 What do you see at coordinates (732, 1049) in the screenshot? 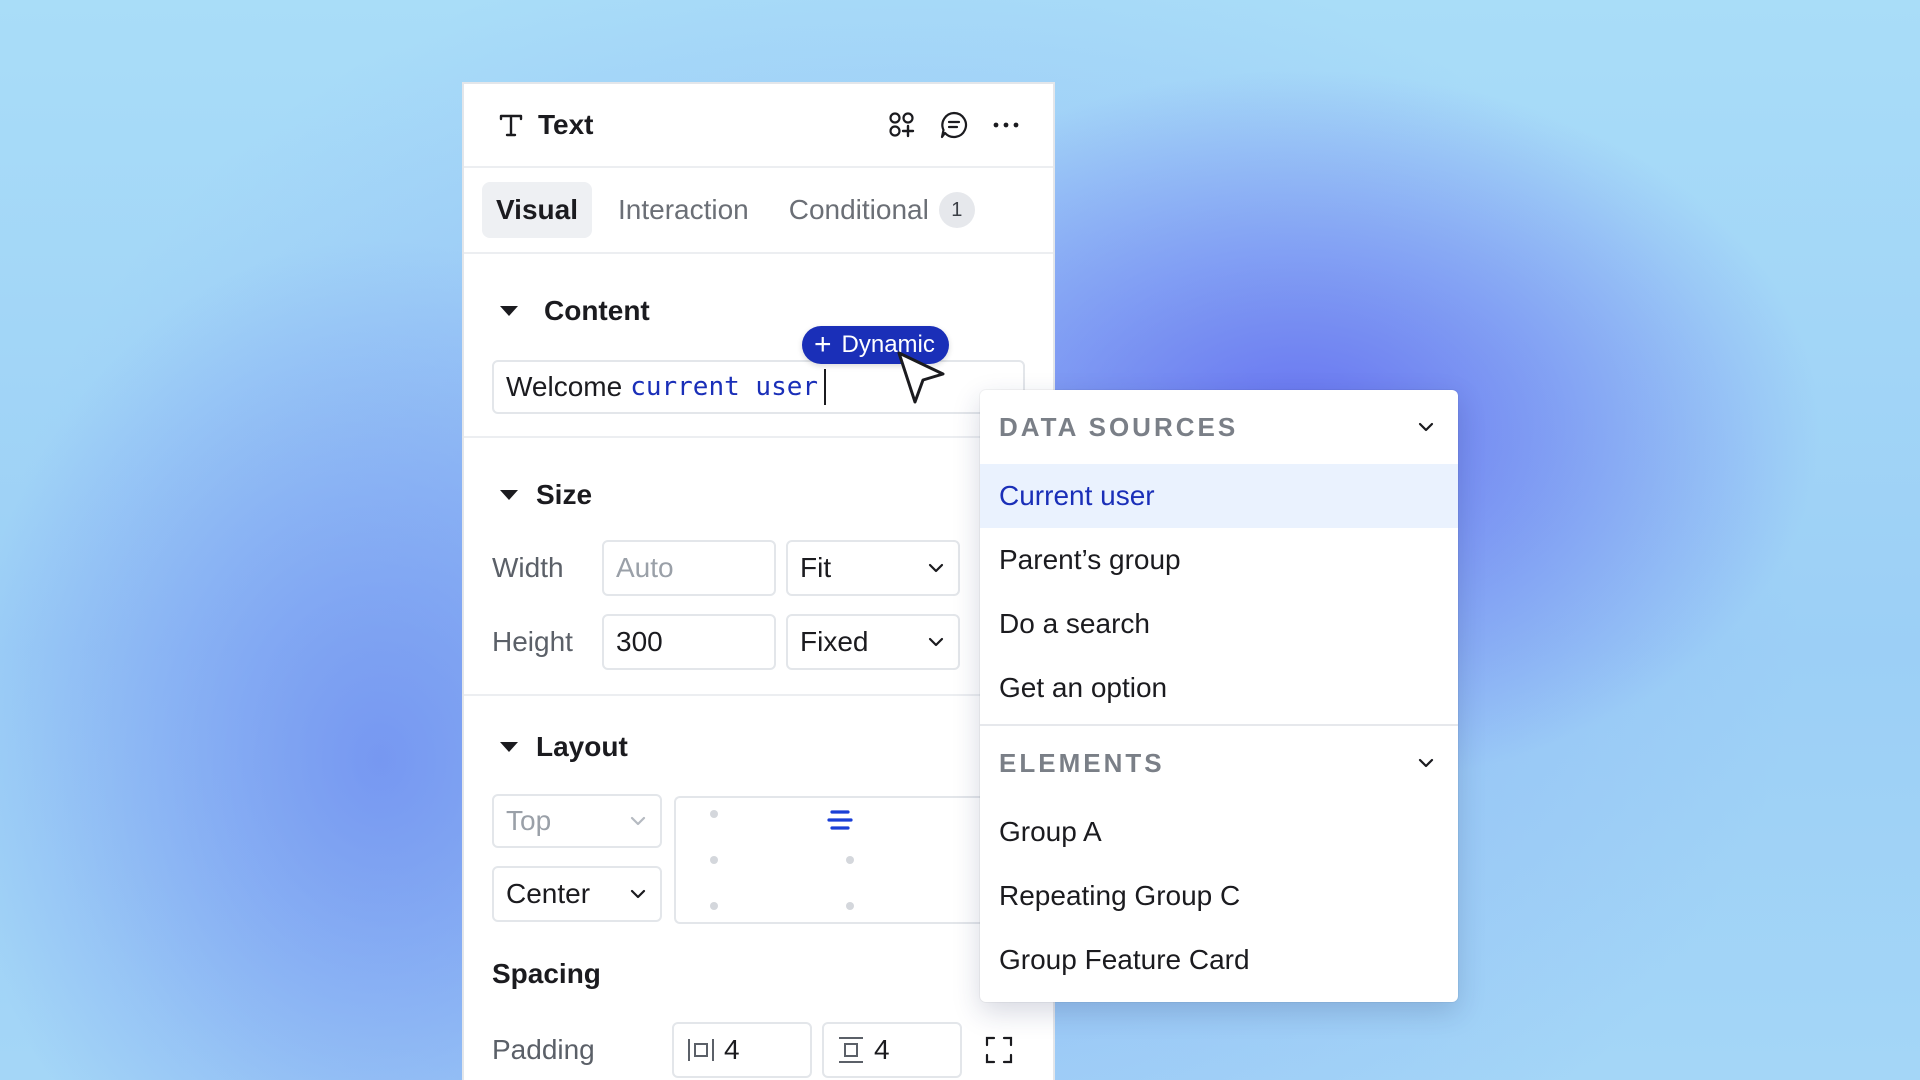
I see `padding-horizontal-value: 4` at bounding box center [732, 1049].